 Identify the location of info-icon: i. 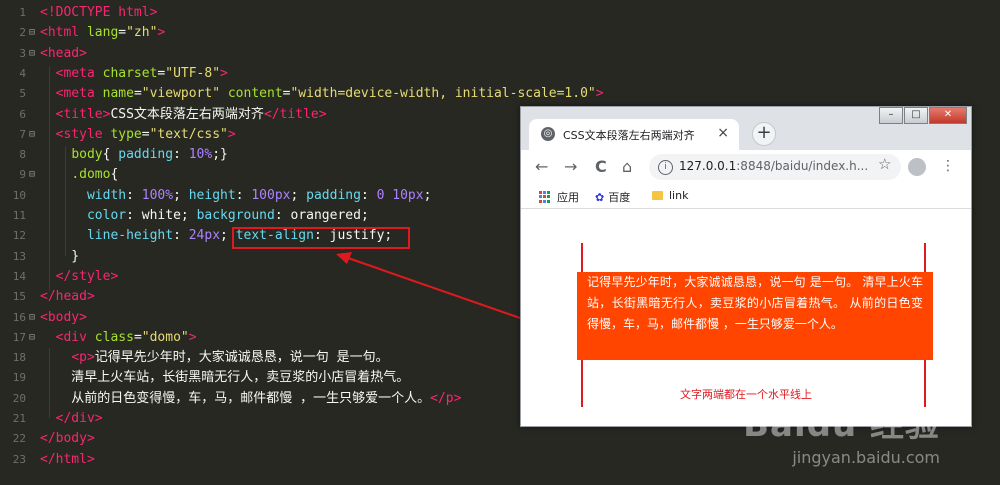
(665, 167).